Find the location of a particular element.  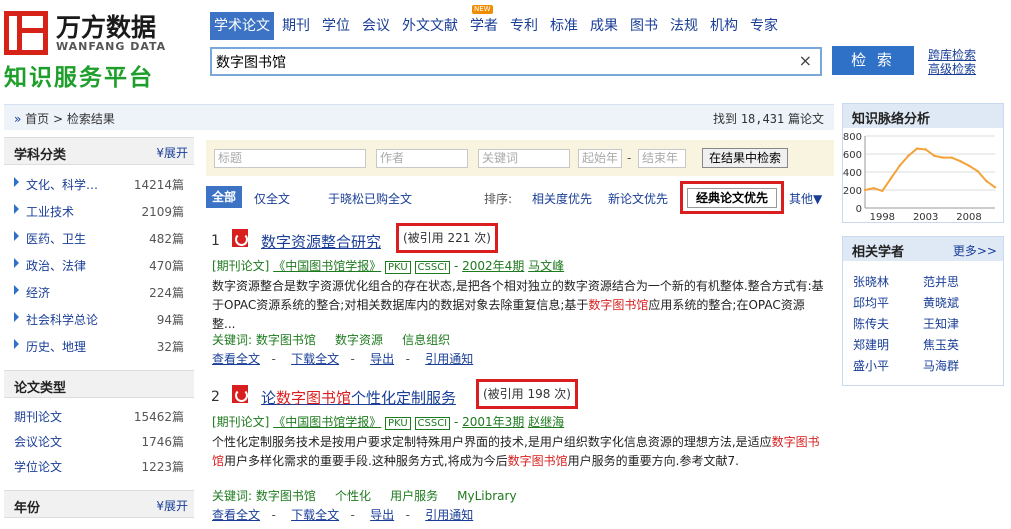

nav-item-law: 法规 is located at coordinates (684, 26).